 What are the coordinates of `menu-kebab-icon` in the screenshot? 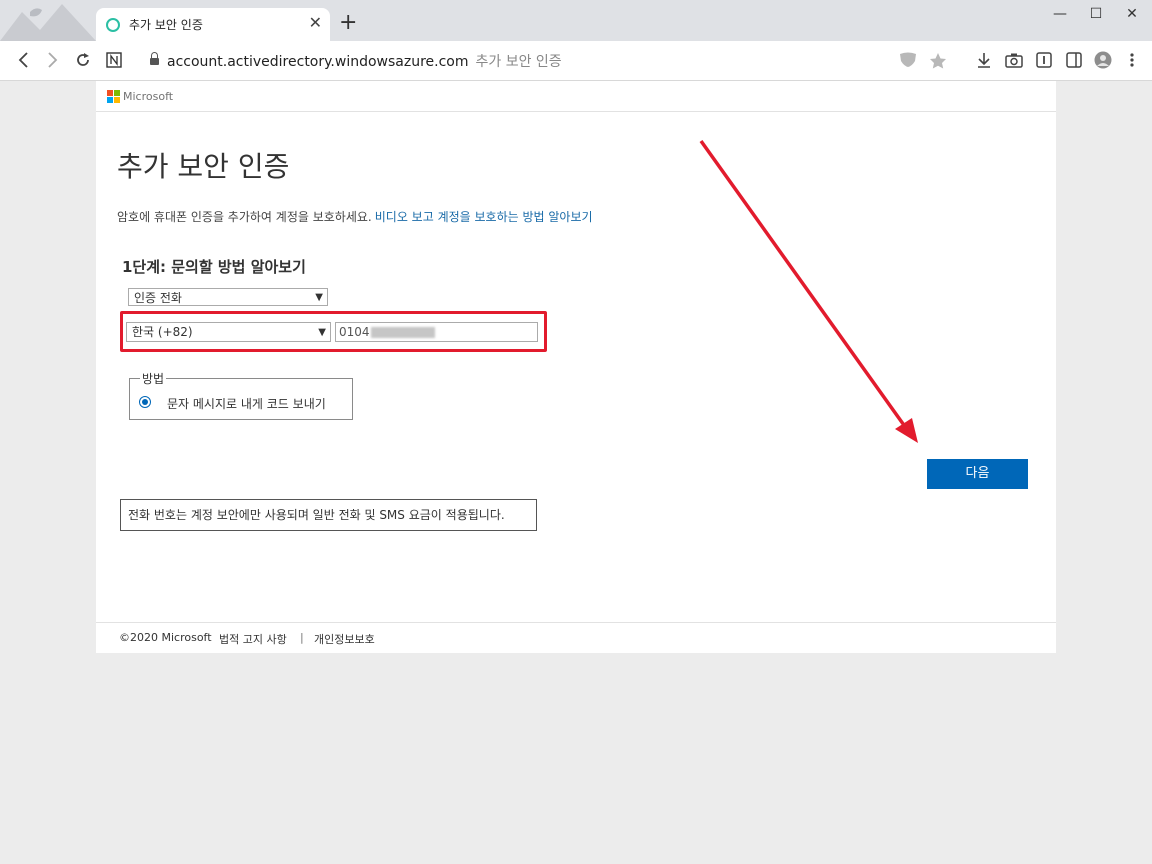 It's located at (1132, 60).